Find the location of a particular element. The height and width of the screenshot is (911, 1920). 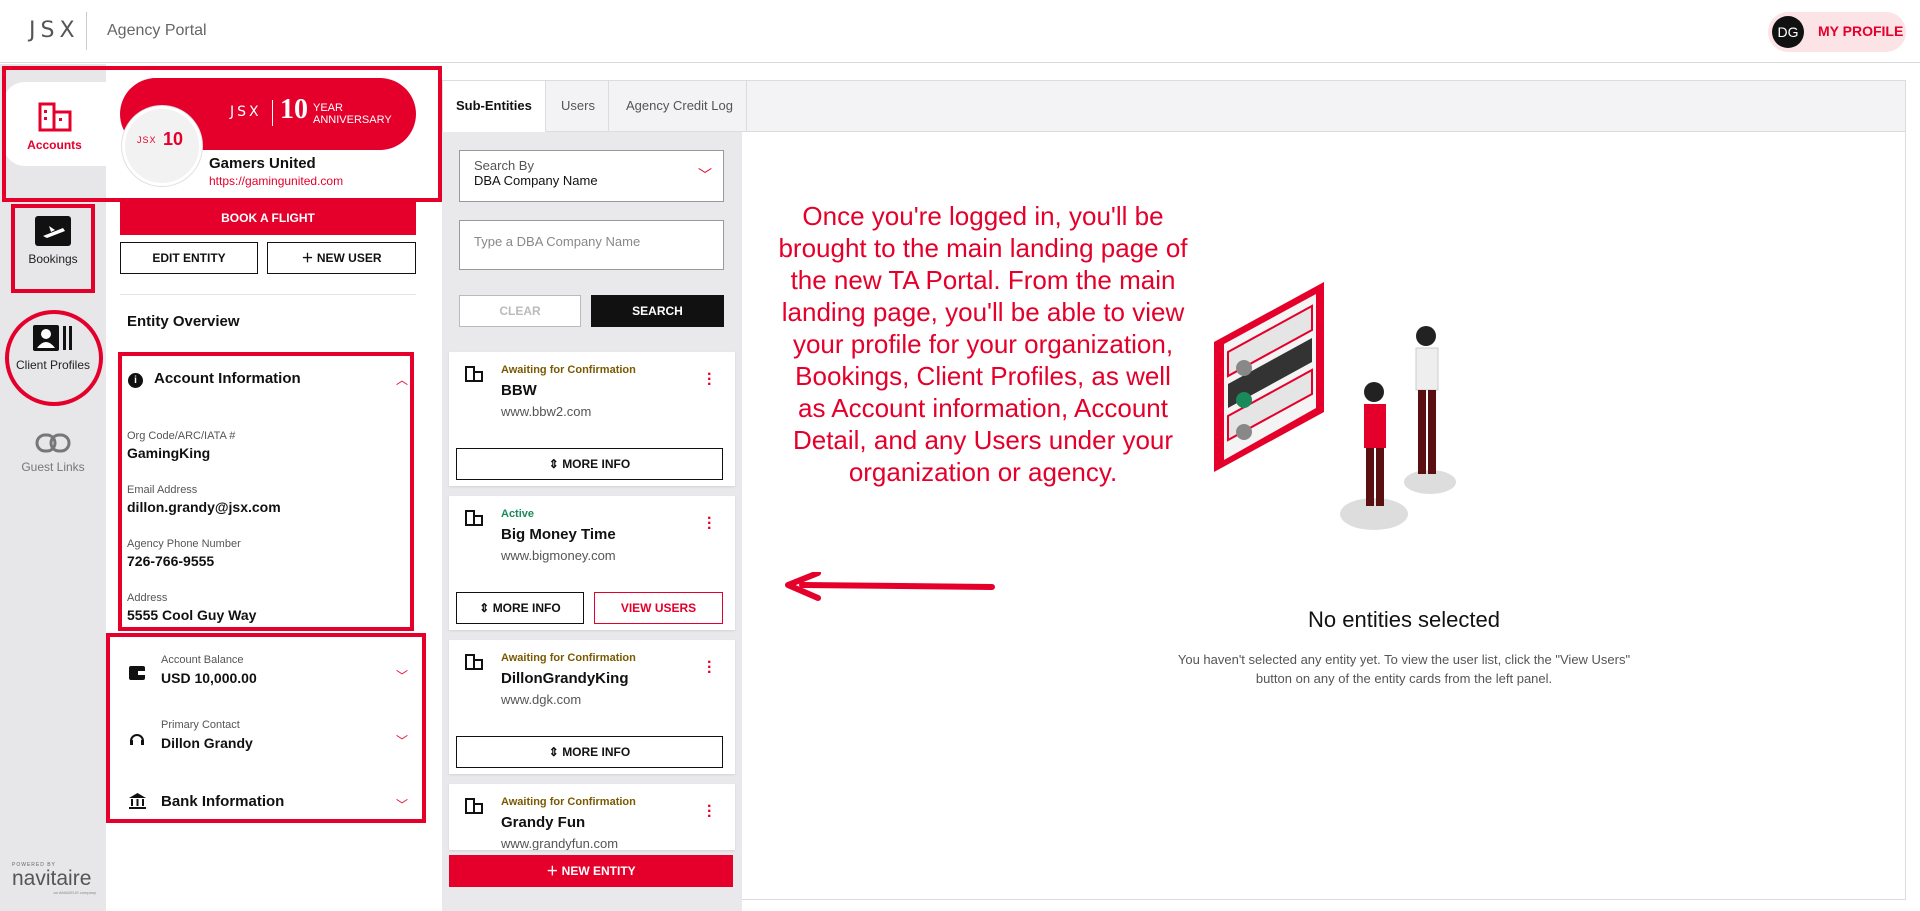

tab-sub-entities: Sub-Entities is located at coordinates (494, 107).